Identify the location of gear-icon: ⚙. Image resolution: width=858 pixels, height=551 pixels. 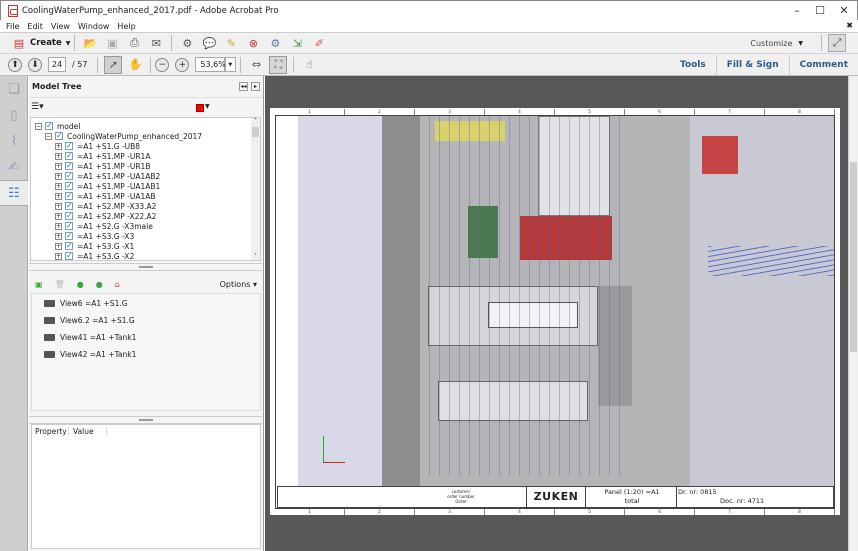
(187, 43).